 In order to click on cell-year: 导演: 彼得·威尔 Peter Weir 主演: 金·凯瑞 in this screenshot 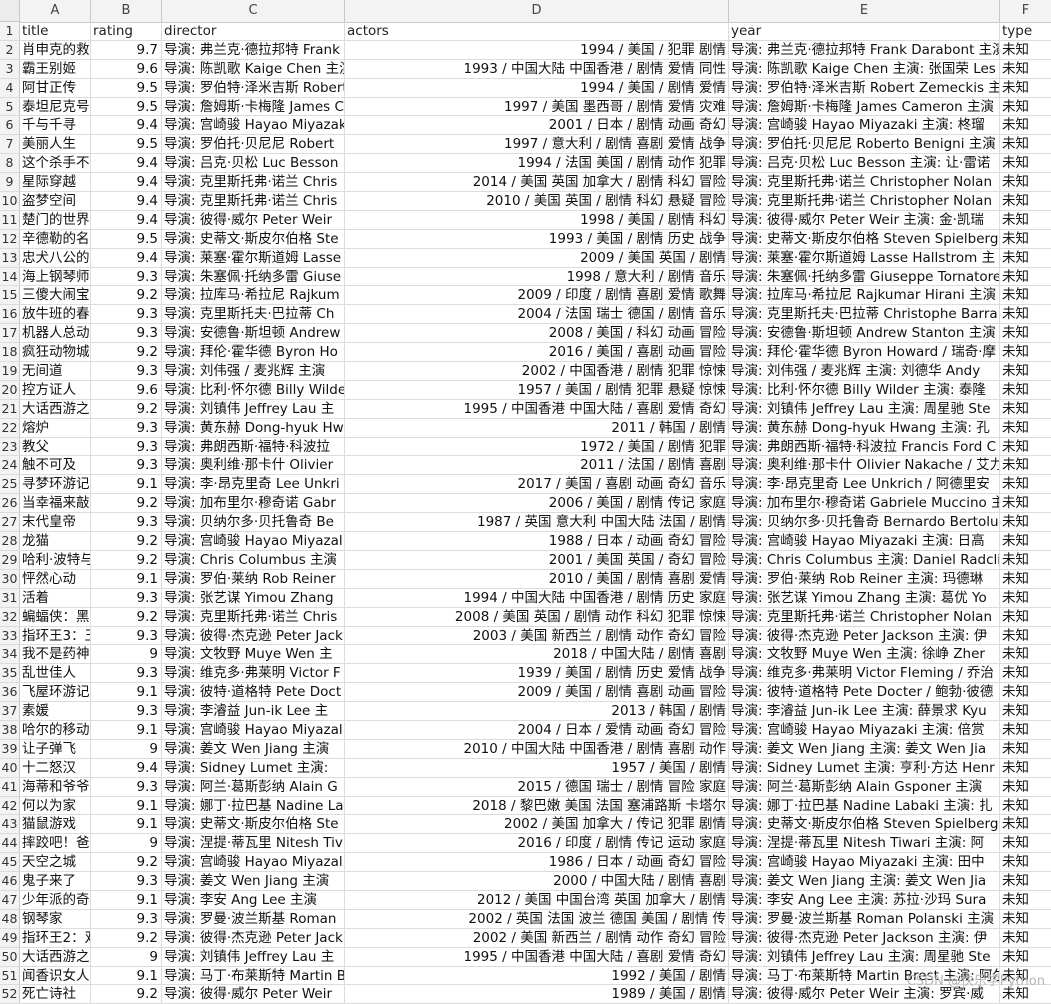, I will do `click(864, 219)`.